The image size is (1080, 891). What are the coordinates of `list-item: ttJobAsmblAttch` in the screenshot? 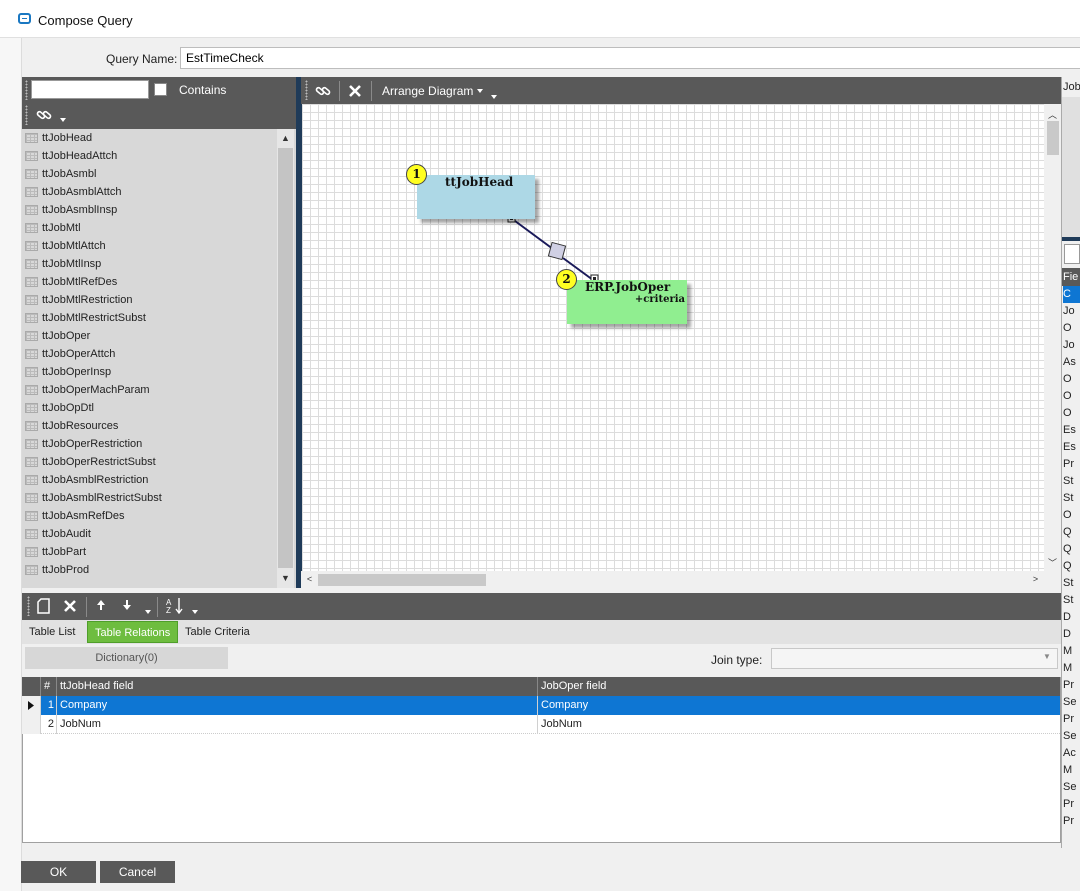 It's located at (149, 192).